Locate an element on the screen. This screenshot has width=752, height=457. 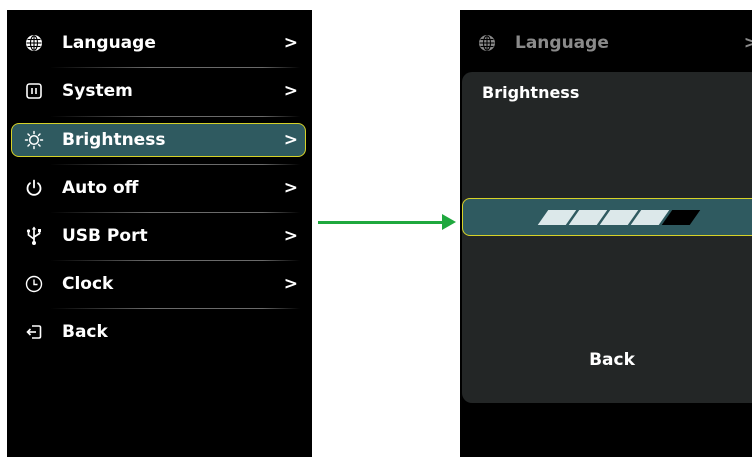
menu-item-label: USB Port is located at coordinates (105, 236).